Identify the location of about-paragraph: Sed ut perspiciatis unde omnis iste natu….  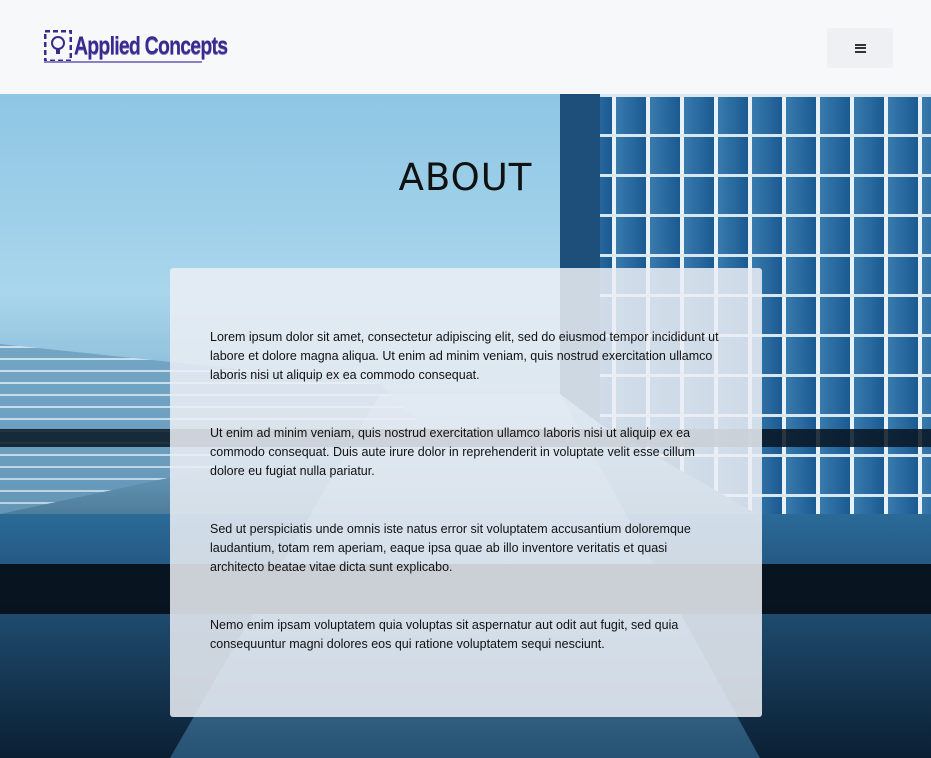
(450, 548).